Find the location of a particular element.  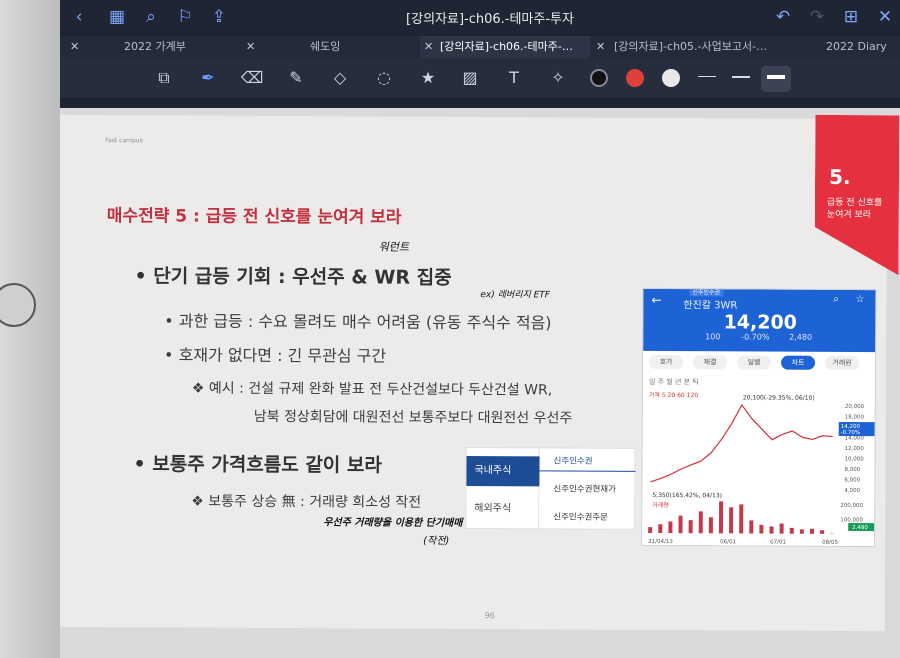

chart-periods: 일 주 월 년 분 틱 is located at coordinates (674, 382).